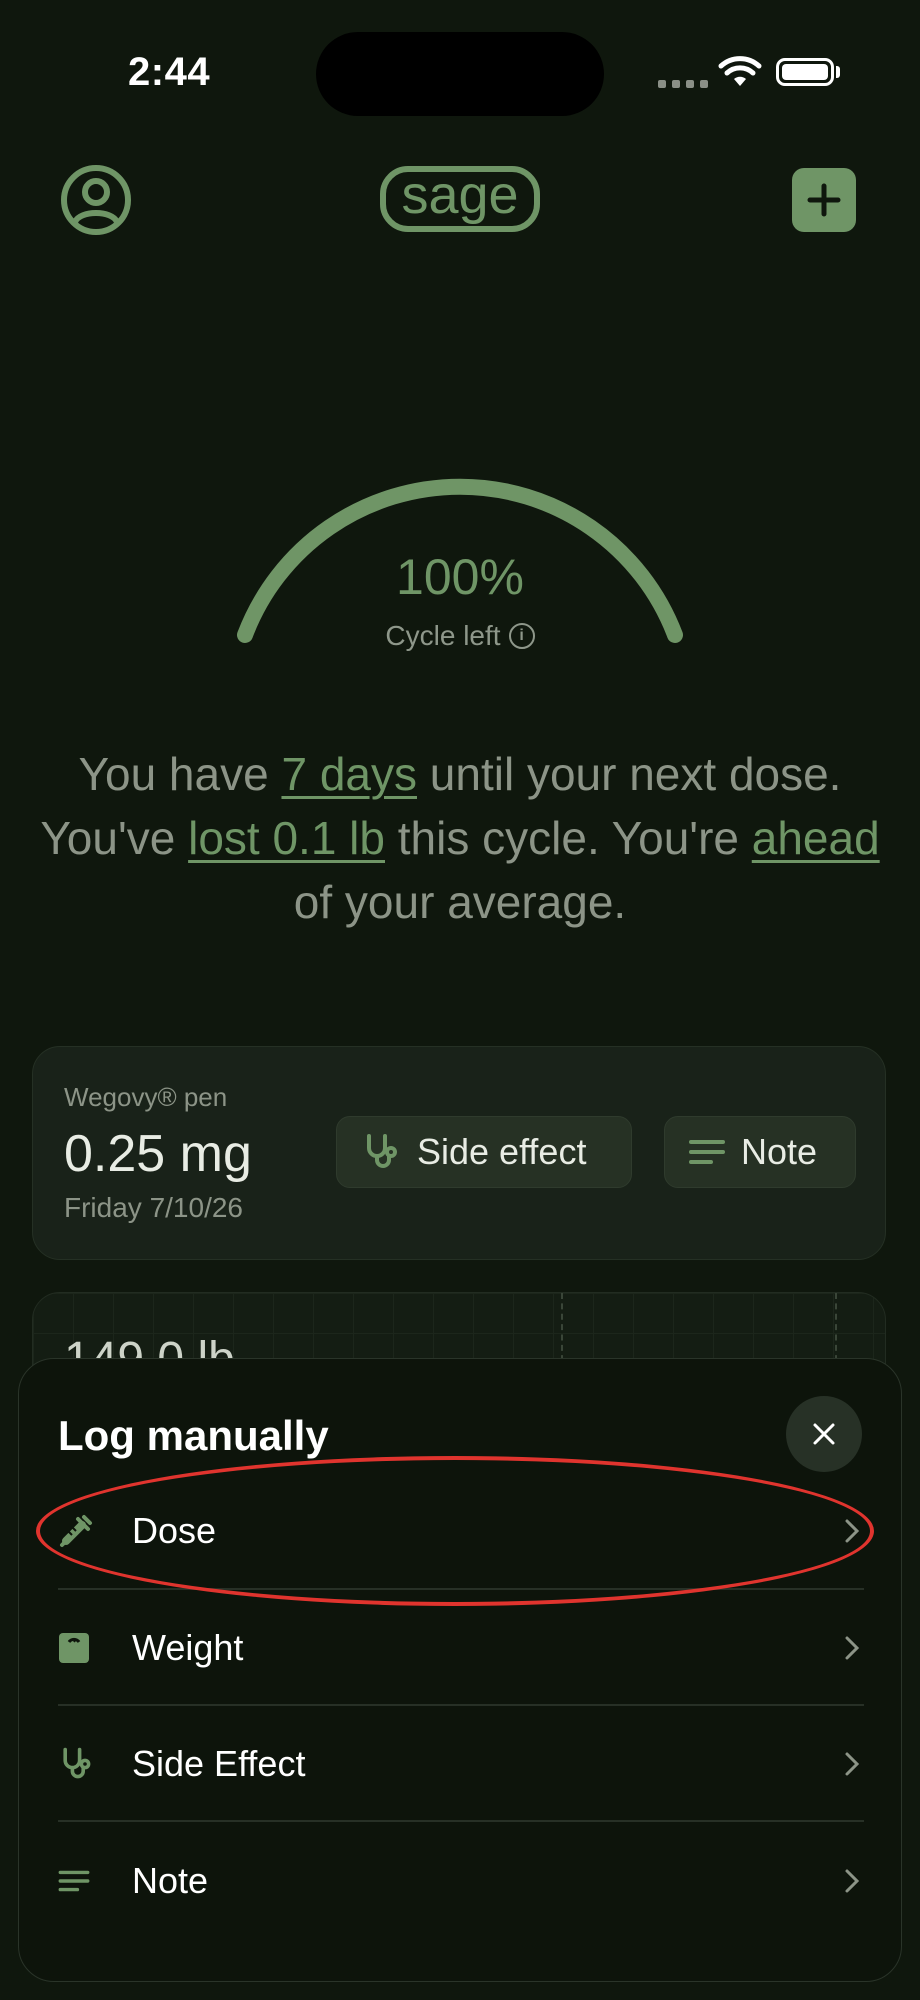 The height and width of the screenshot is (2000, 920). I want to click on add-button, so click(824, 200).